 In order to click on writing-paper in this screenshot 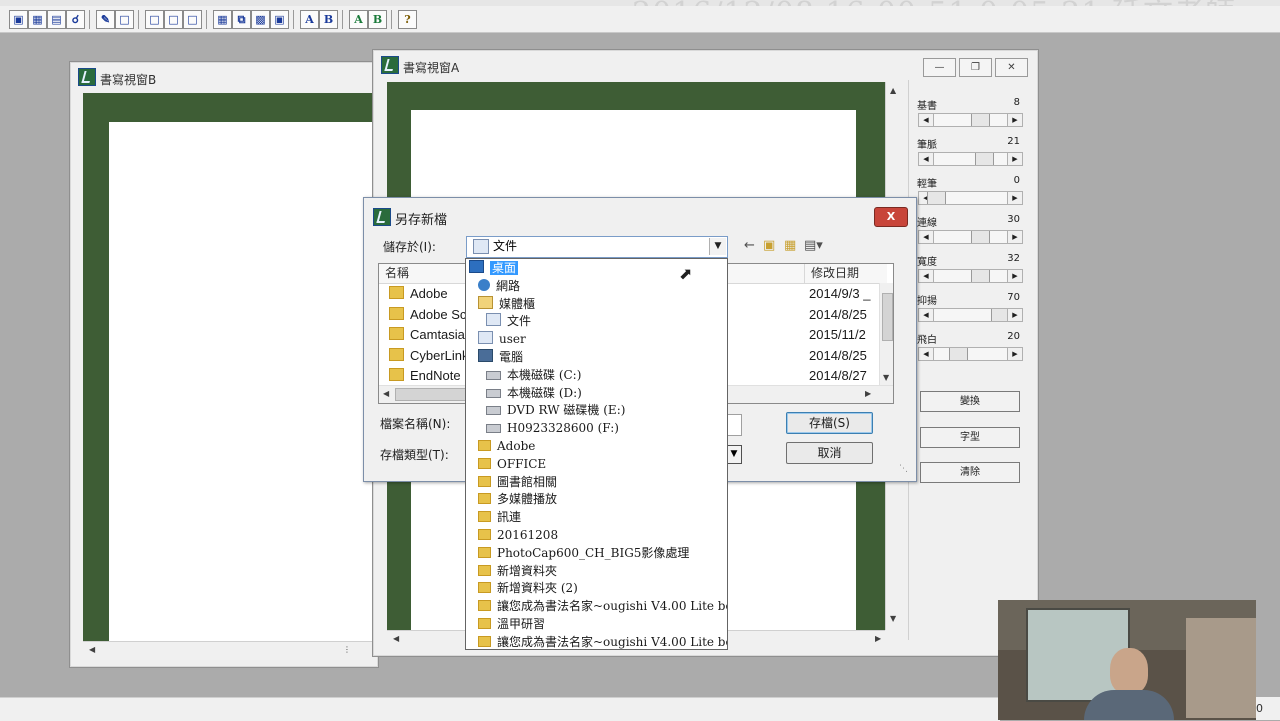, I will do `click(241, 381)`.